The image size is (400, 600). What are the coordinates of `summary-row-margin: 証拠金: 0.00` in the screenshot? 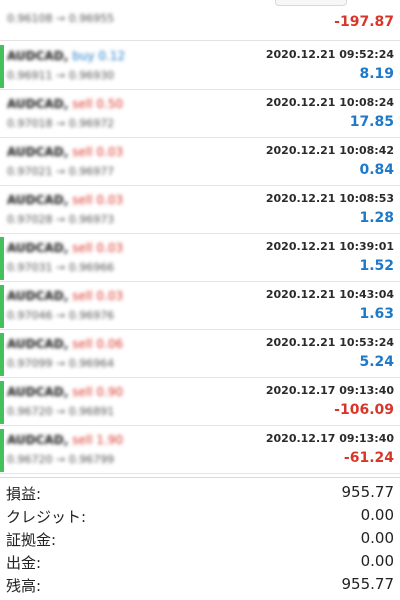 It's located at (200, 540).